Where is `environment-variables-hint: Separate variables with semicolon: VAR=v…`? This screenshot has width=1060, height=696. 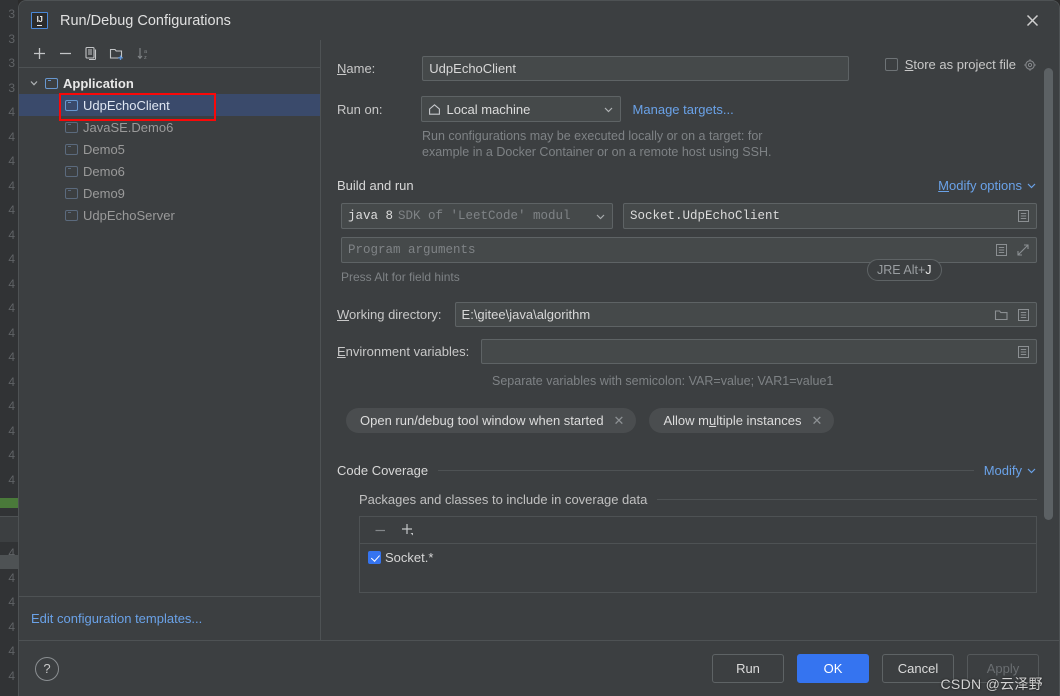 environment-variables-hint: Separate variables with semicolon: VAR=v… is located at coordinates (663, 381).